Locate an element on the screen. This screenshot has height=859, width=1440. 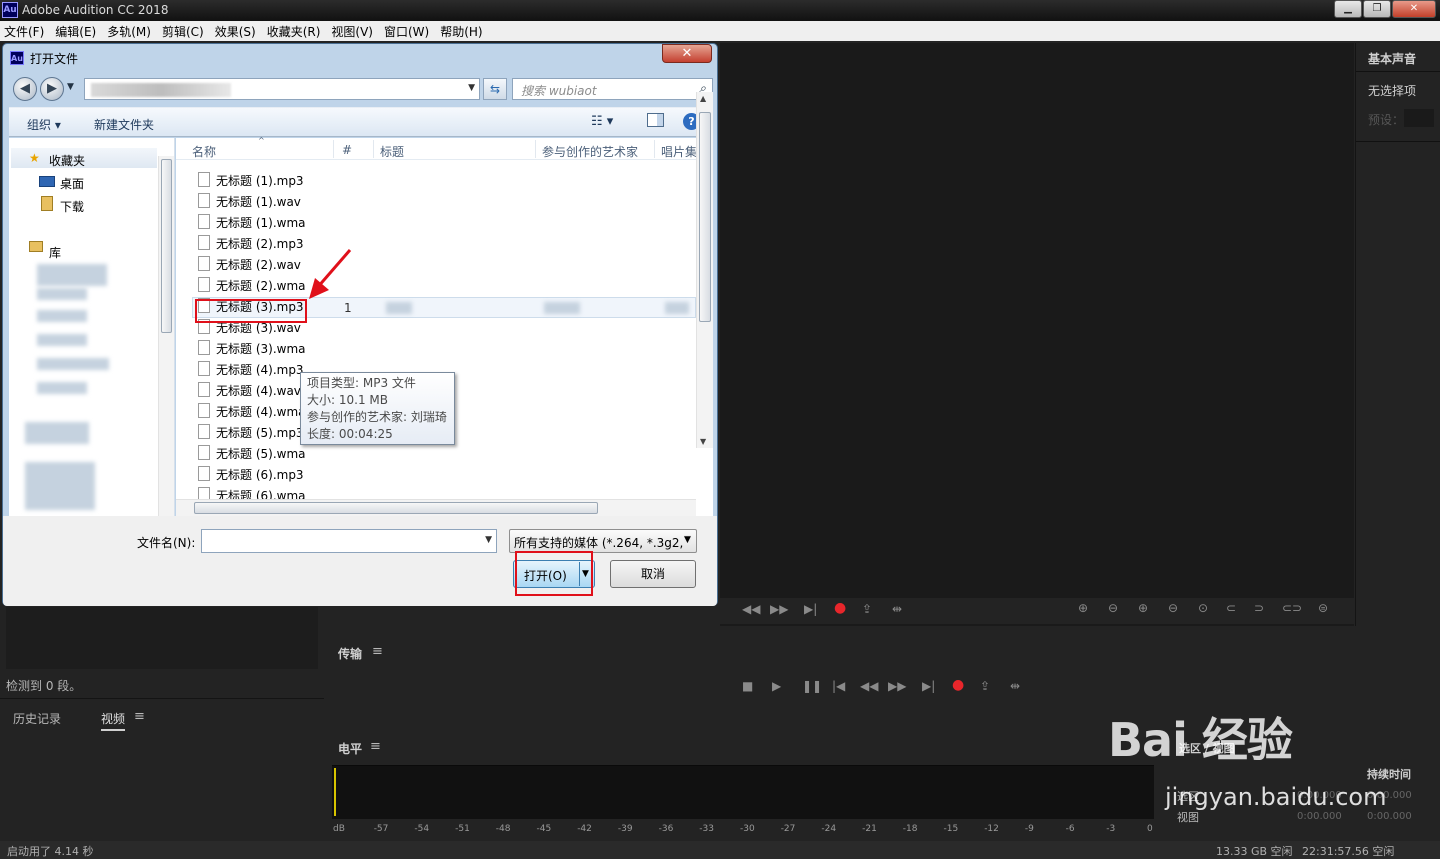
col-title: 标题 is located at coordinates (392, 151).